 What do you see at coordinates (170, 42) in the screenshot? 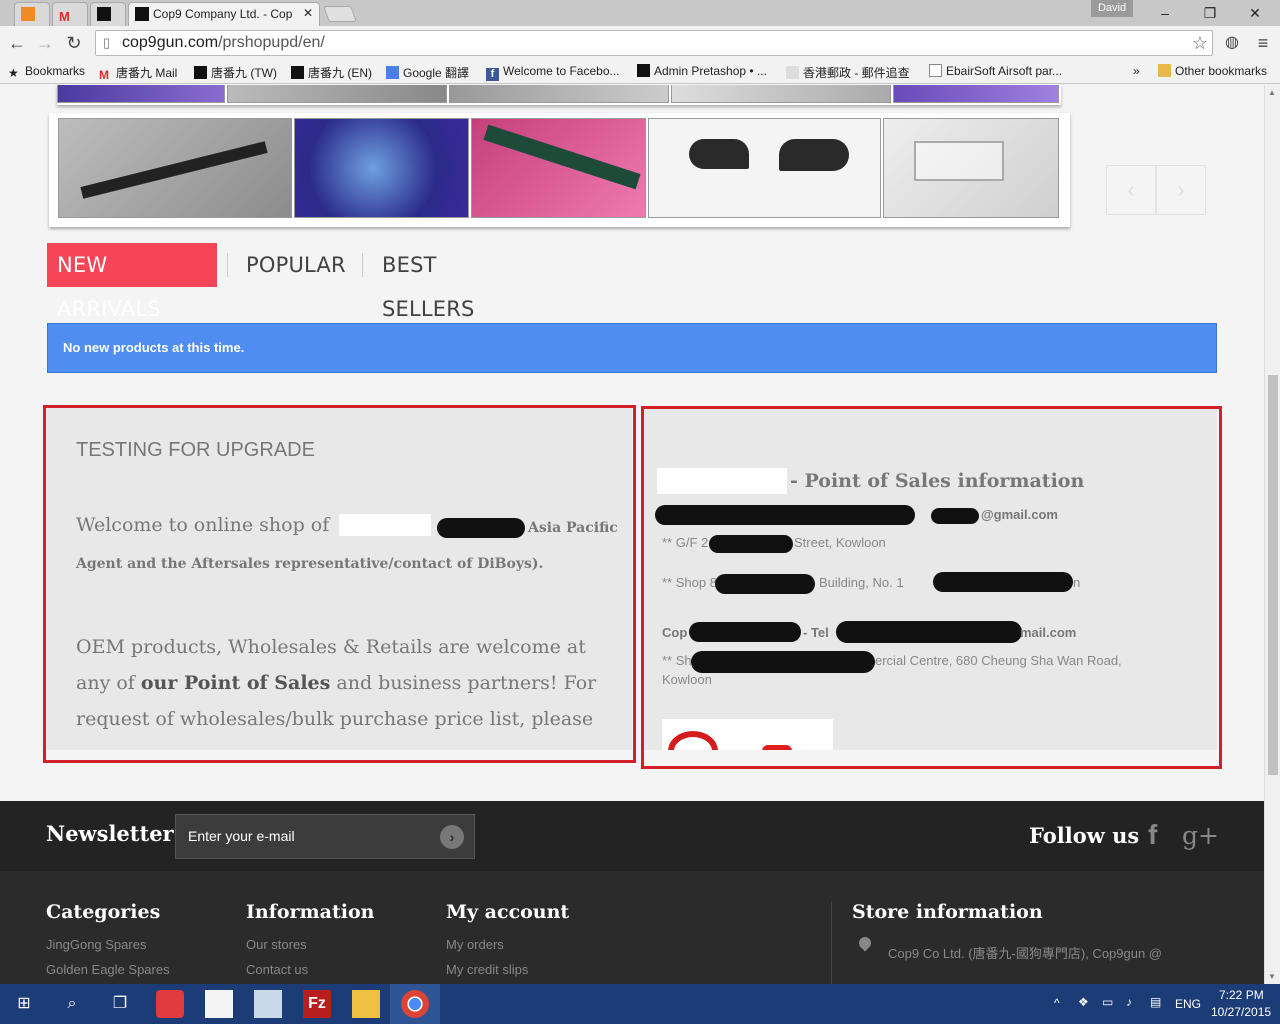
I see `url-host: cop9gun.com` at bounding box center [170, 42].